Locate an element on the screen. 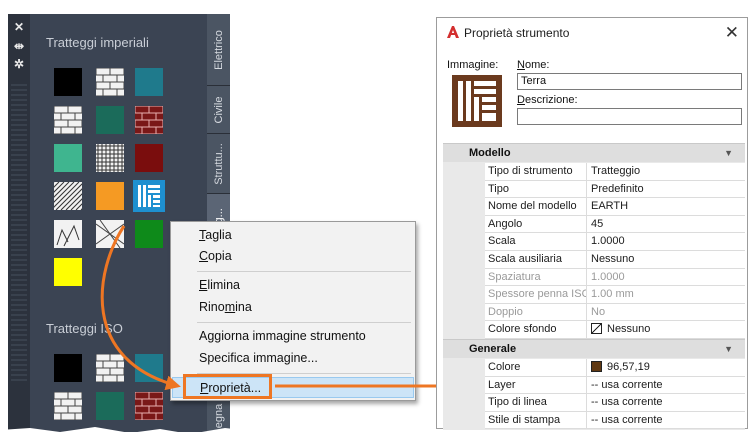  property-row: Layer -- usa corrente is located at coordinates (615, 385).